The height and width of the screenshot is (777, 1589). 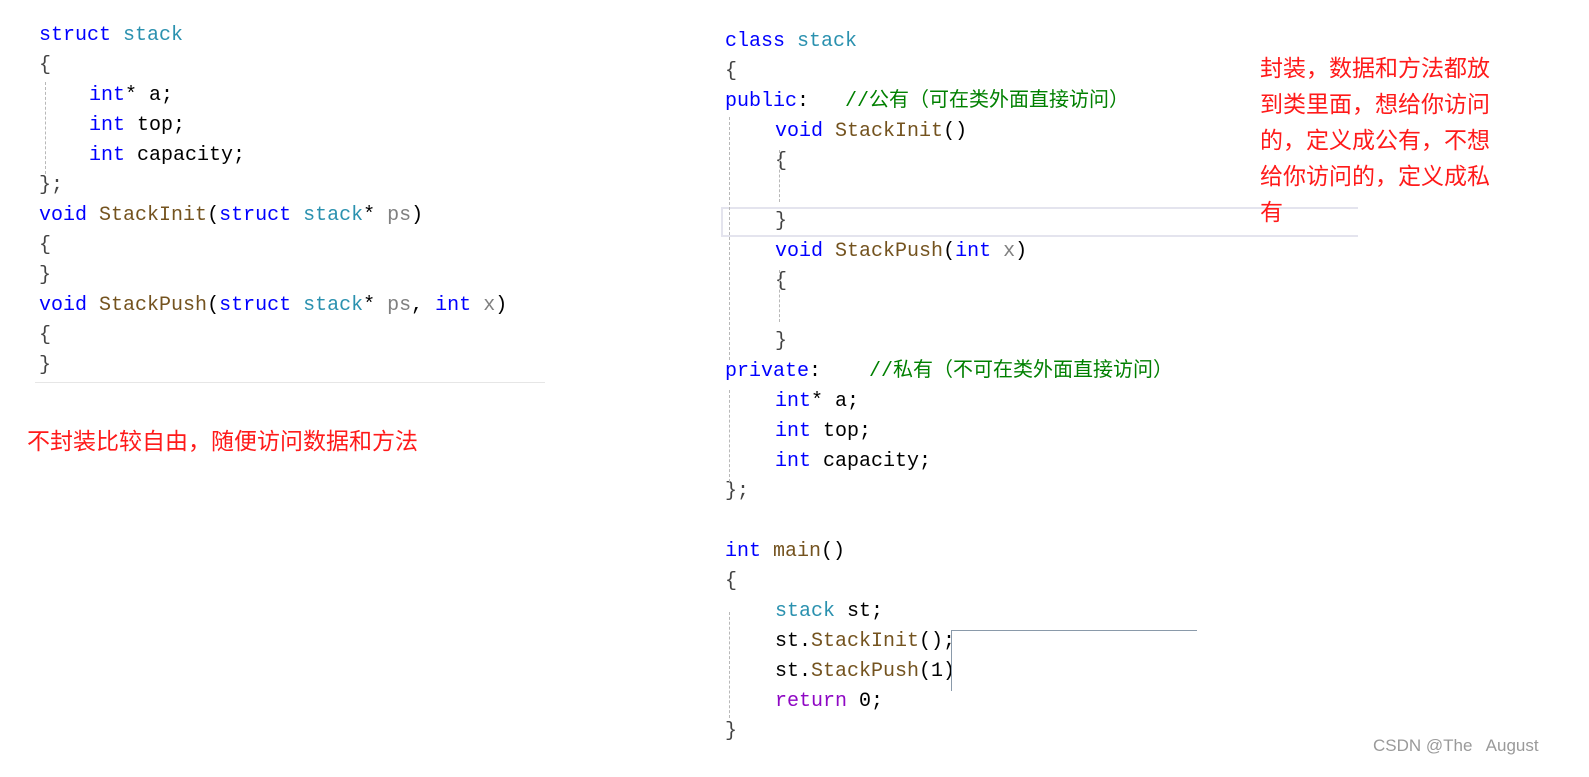 I want to click on annotation-line: 有, so click(x=1271, y=213).